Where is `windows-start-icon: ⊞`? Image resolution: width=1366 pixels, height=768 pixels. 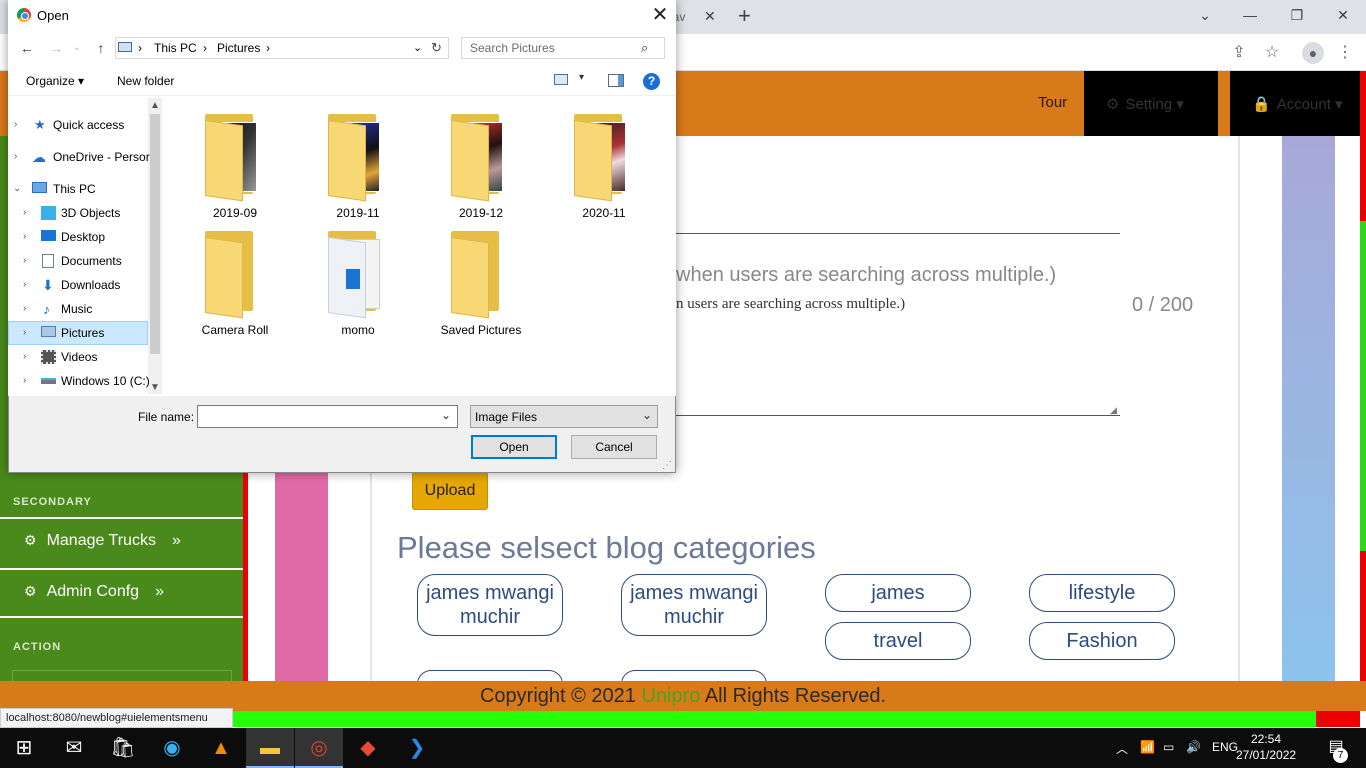 windows-start-icon: ⊞ is located at coordinates (24, 748).